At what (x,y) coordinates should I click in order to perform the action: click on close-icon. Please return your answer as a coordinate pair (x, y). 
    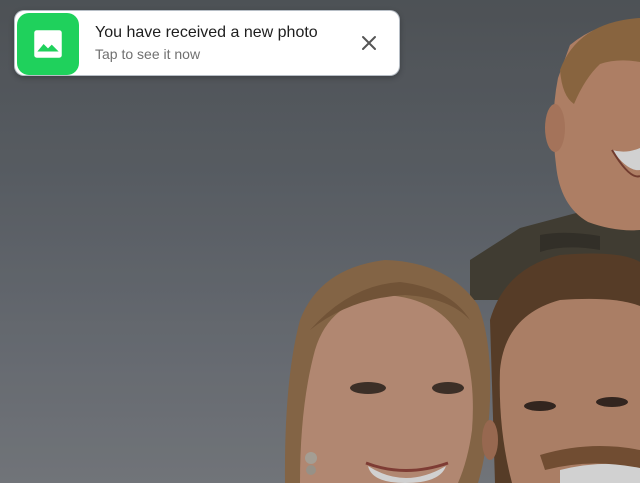
    Looking at the image, I should click on (369, 43).